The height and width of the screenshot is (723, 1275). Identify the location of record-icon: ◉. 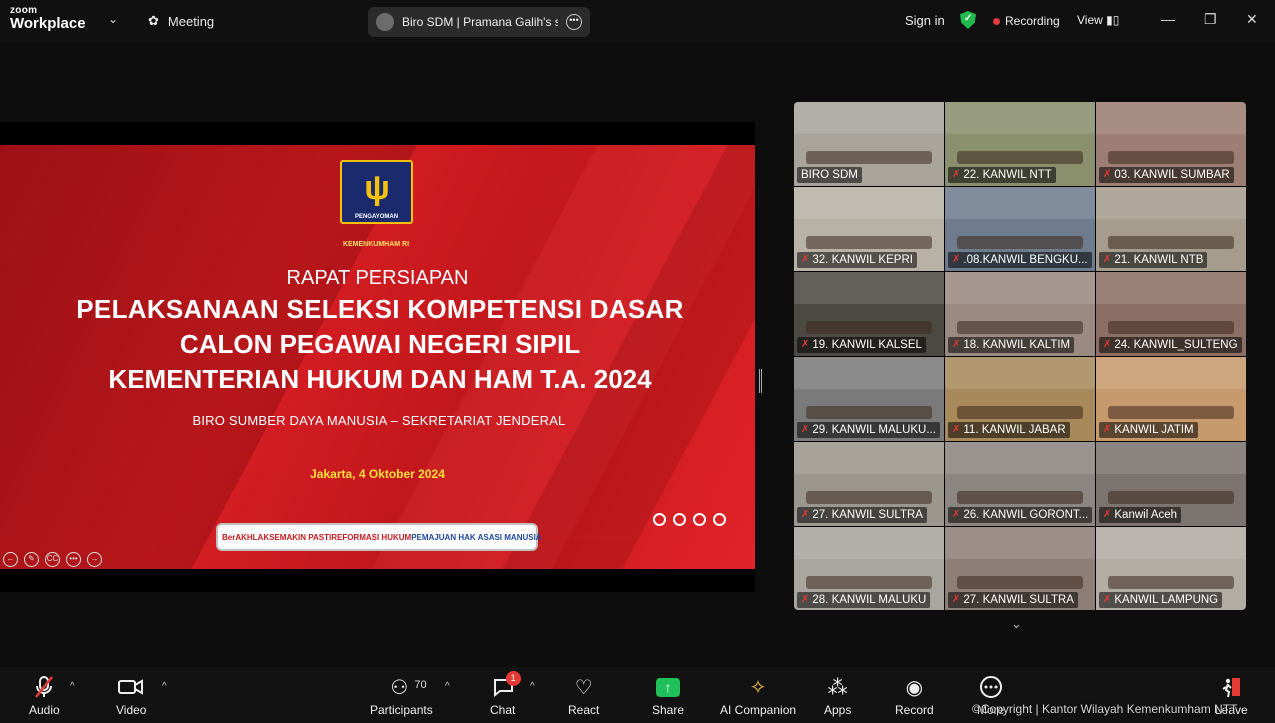
(914, 687).